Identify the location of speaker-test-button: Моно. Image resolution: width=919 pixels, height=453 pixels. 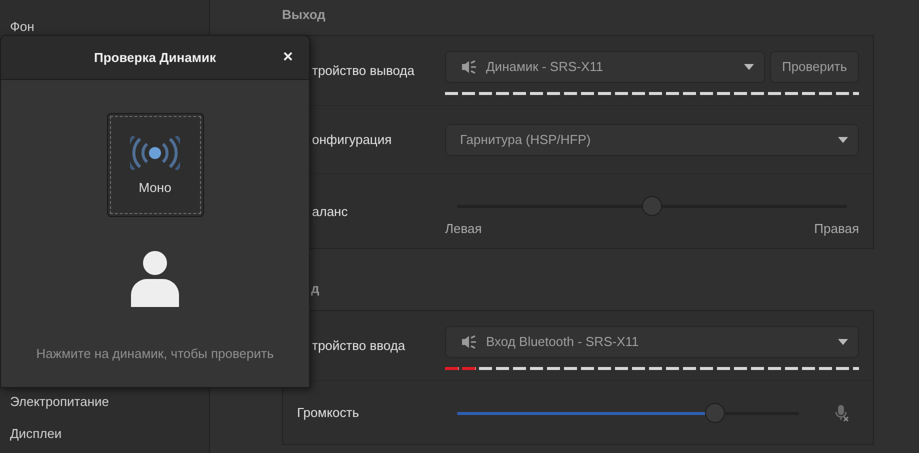
(155, 165).